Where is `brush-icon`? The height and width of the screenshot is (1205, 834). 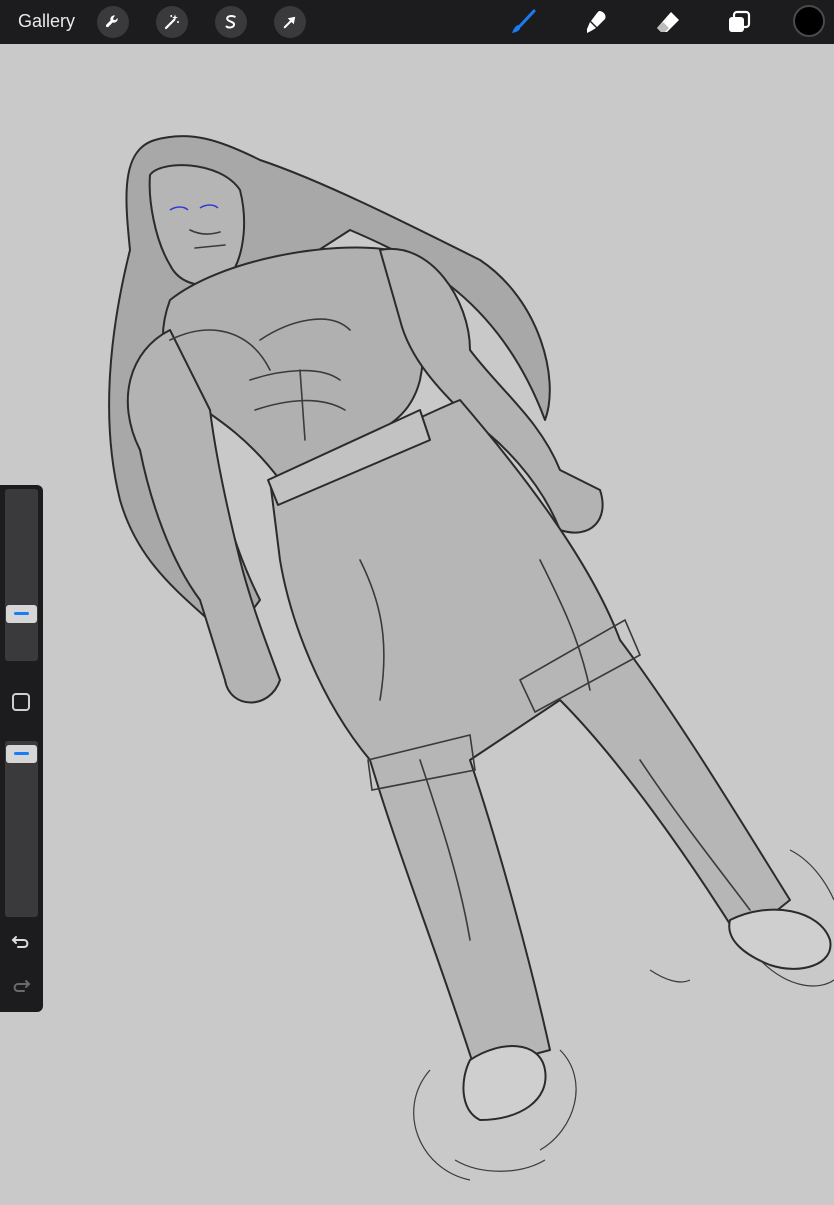 brush-icon is located at coordinates (524, 21).